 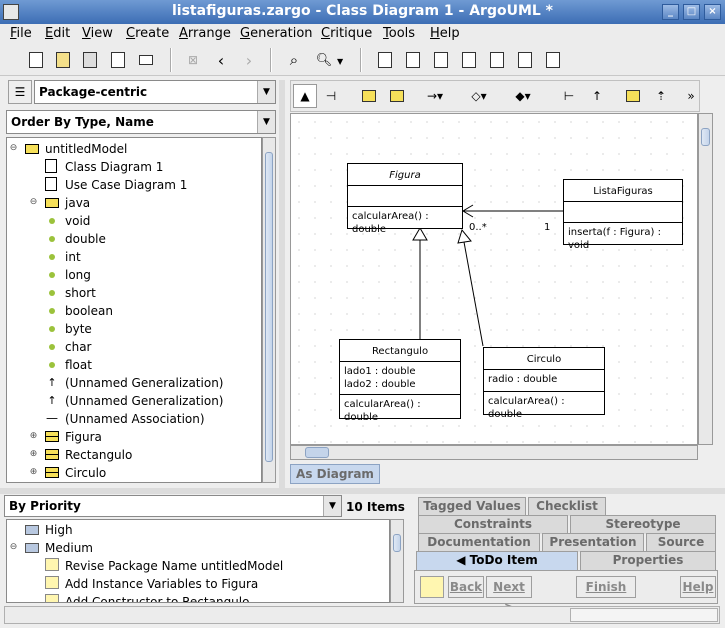 What do you see at coordinates (493, 524) in the screenshot?
I see `tab-constraints: Constraints` at bounding box center [493, 524].